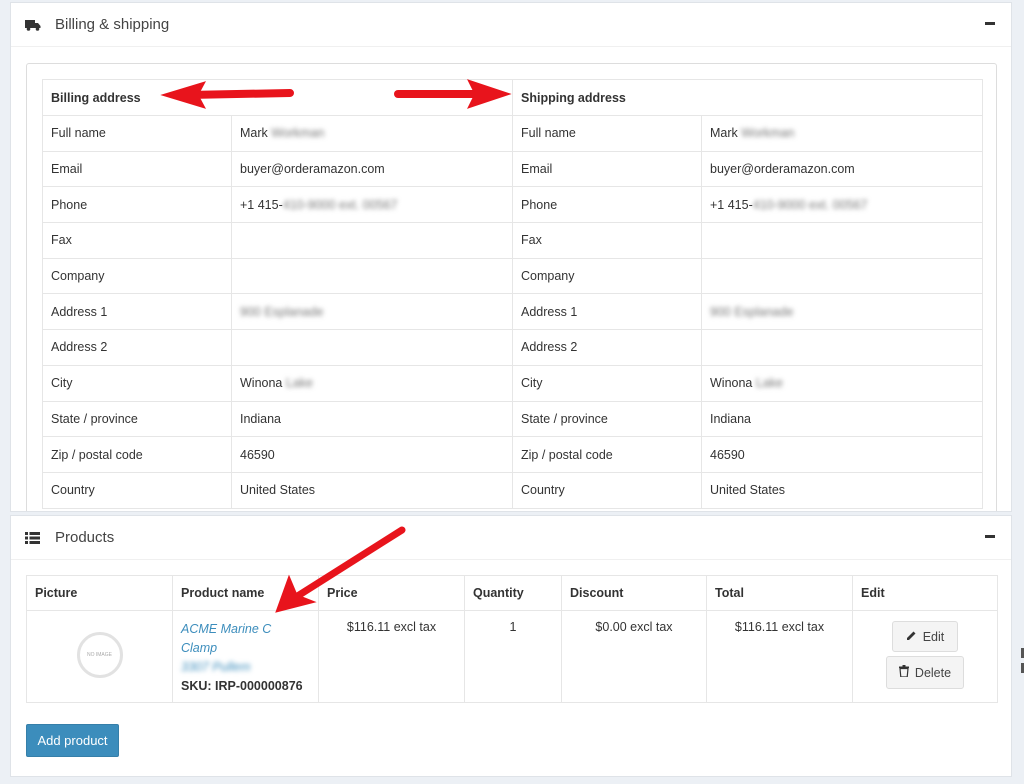  Describe the element at coordinates (539, 204) in the screenshot. I see `shipping-field-label-text: Phone` at that location.